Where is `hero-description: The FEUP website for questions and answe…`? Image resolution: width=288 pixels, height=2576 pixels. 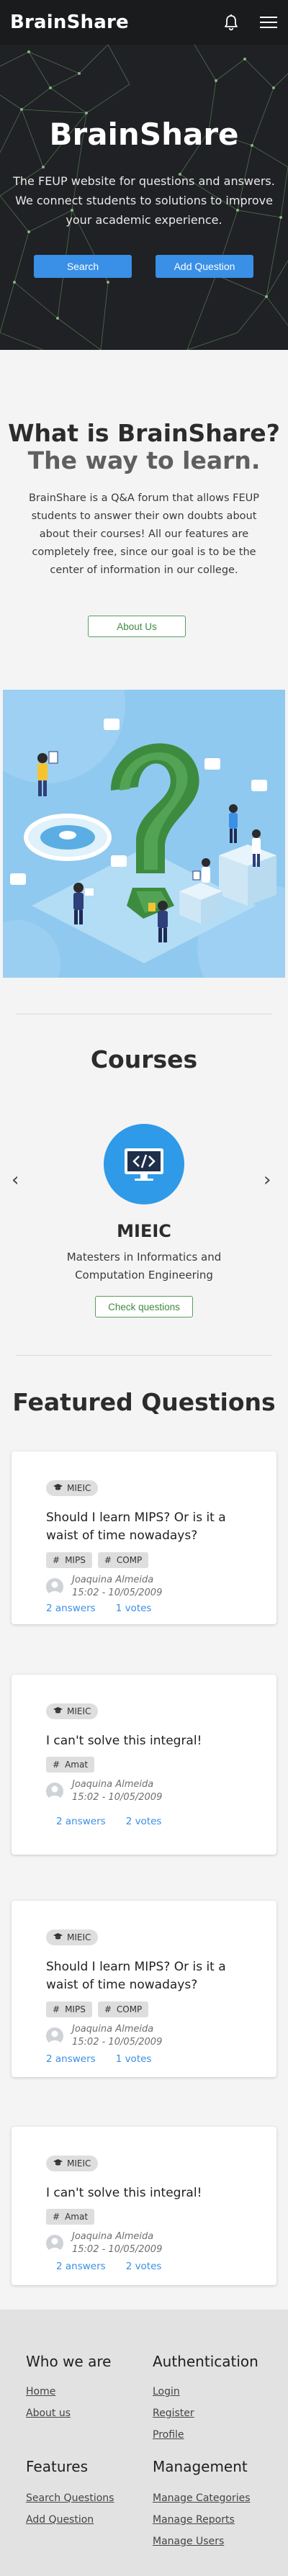
hero-description: The FEUP website for questions and answe… is located at coordinates (144, 201).